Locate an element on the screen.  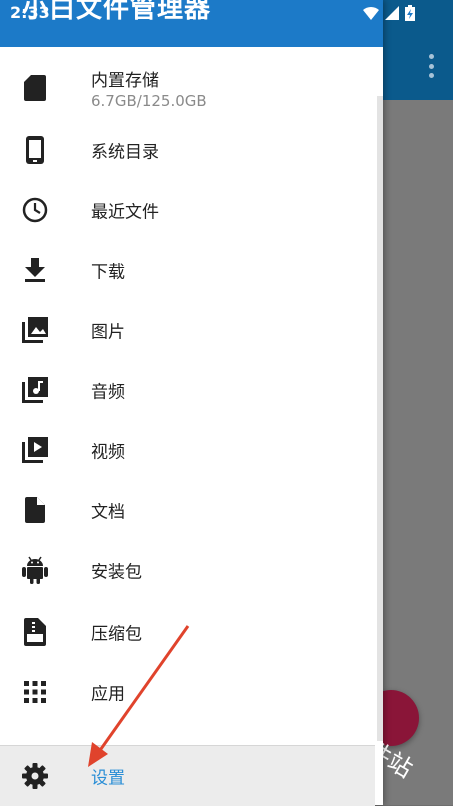
wifi-icon is located at coordinates (371, 13).